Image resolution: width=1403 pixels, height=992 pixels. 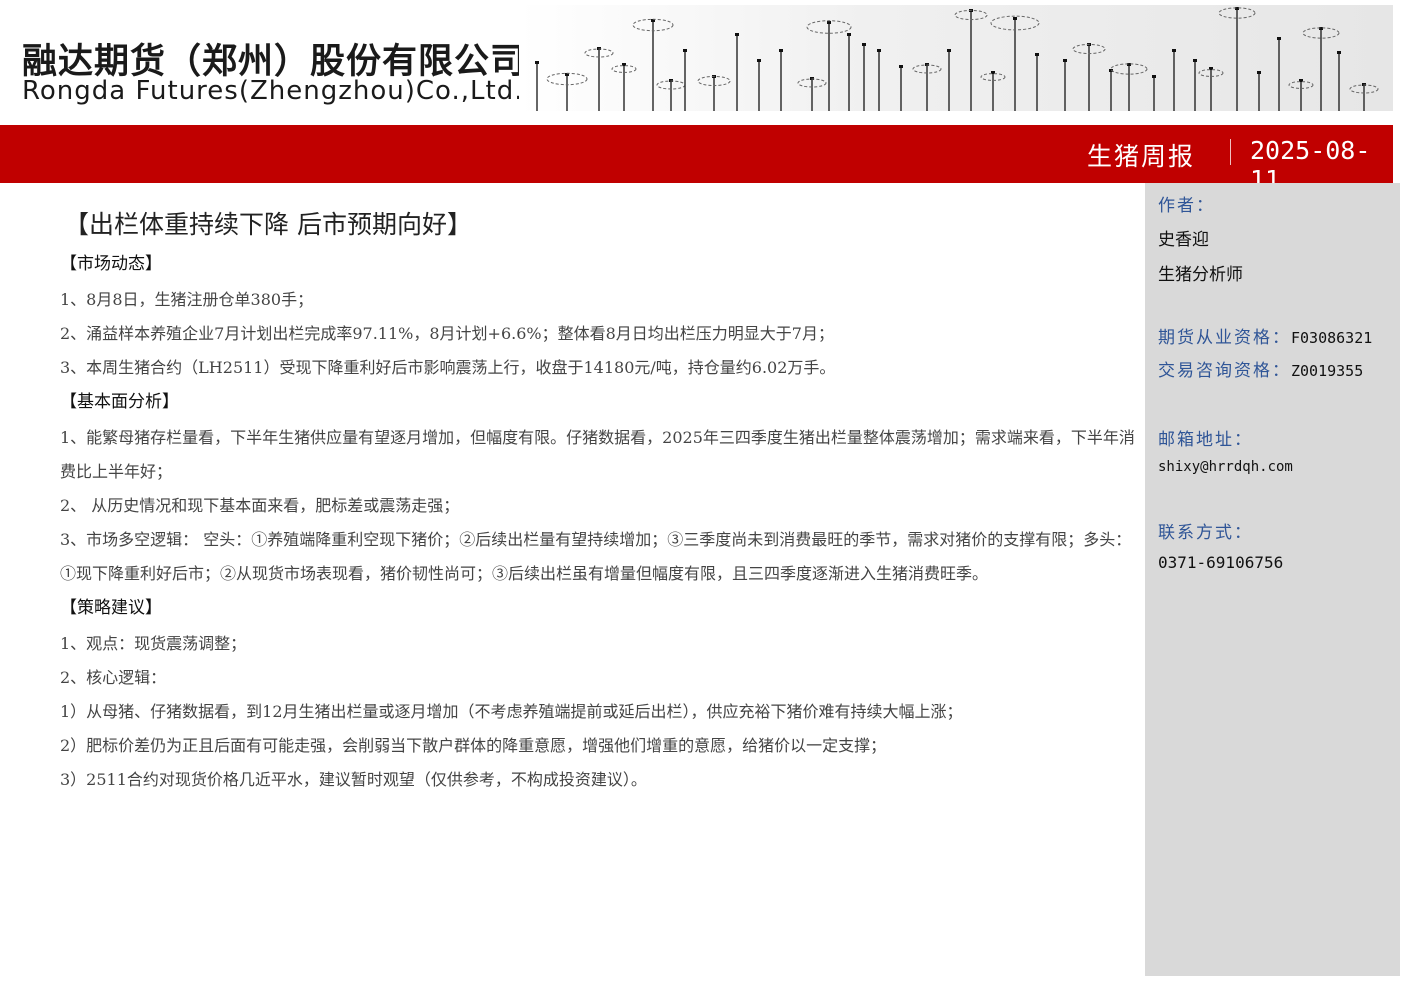 I want to click on consulting-label: 交易咨询资格：, so click(x=1224, y=371).